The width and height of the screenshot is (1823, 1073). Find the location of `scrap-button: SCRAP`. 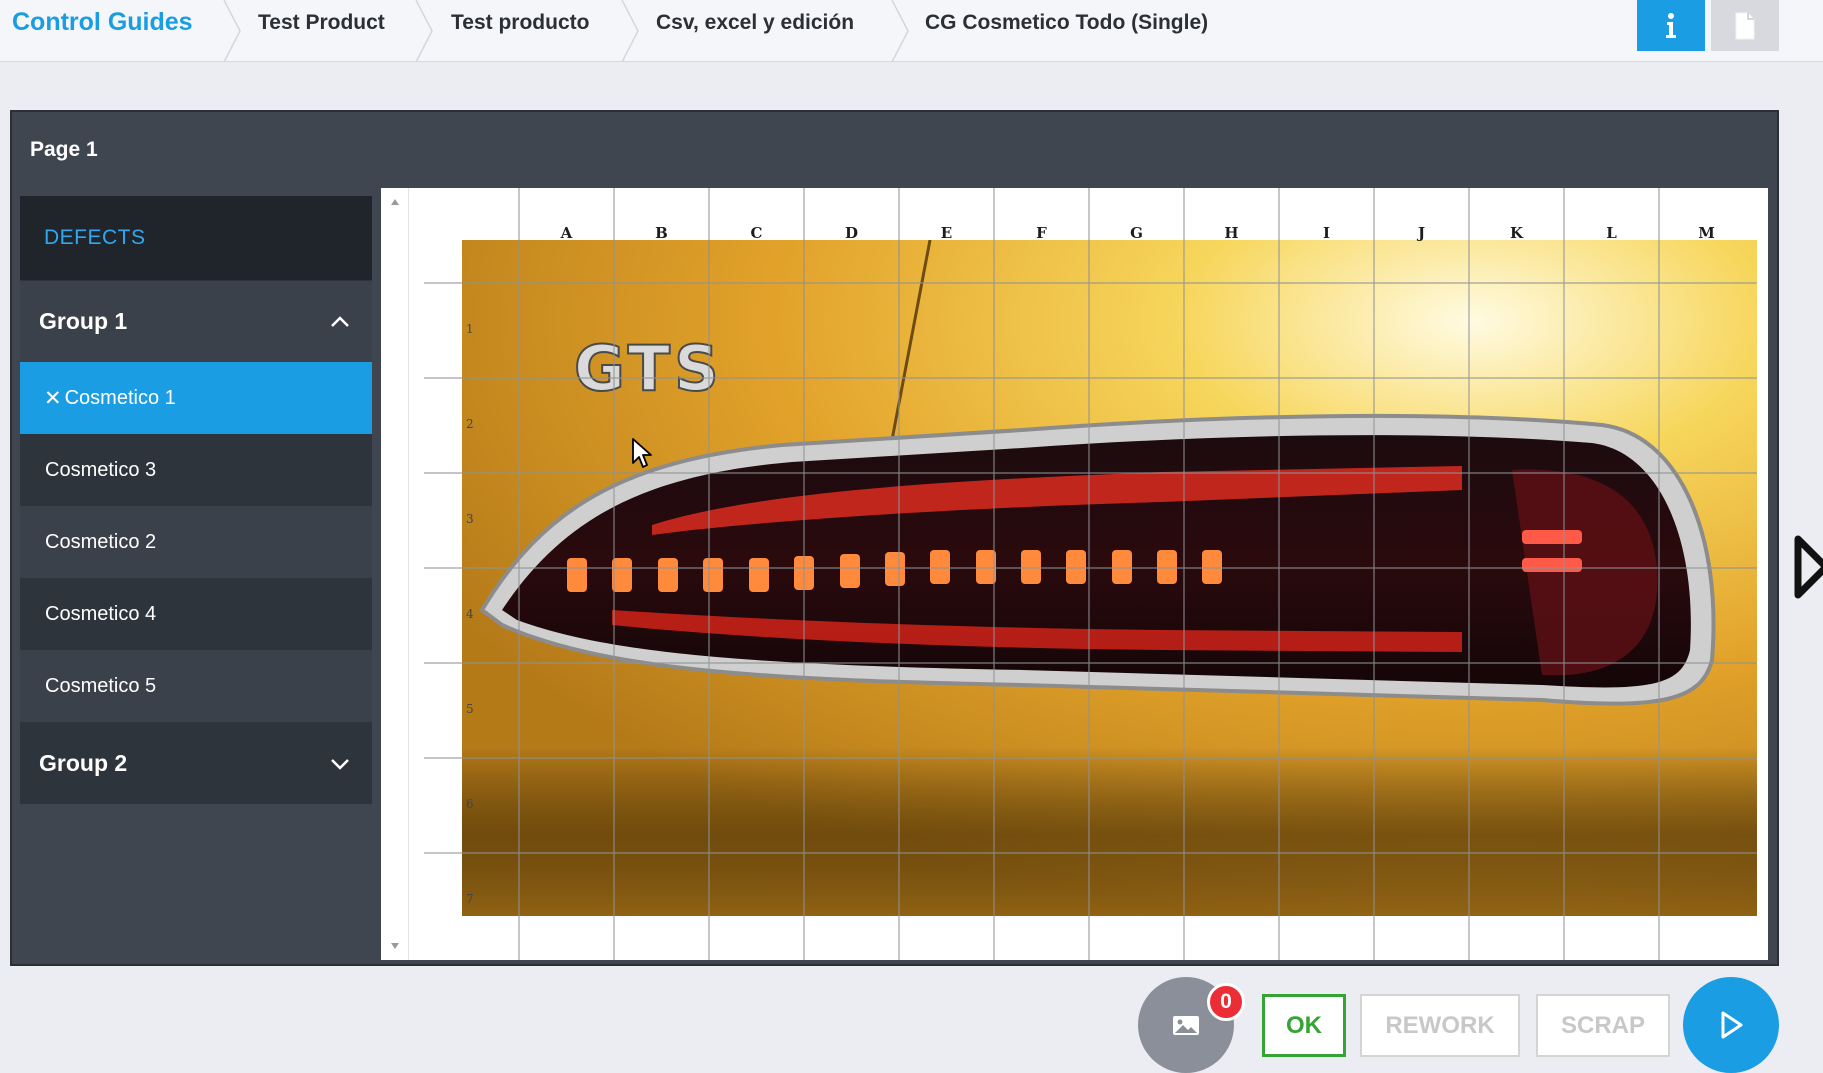

scrap-button: SCRAP is located at coordinates (1603, 1025).